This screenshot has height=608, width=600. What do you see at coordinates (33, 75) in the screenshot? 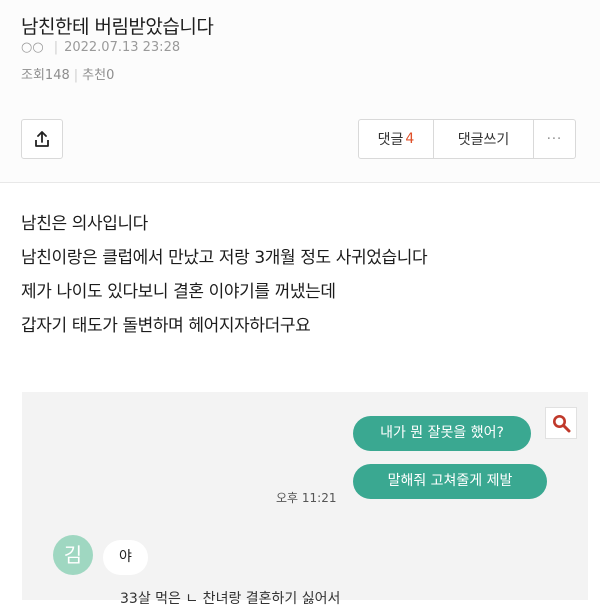
I see `views-label: 조회` at bounding box center [33, 75].